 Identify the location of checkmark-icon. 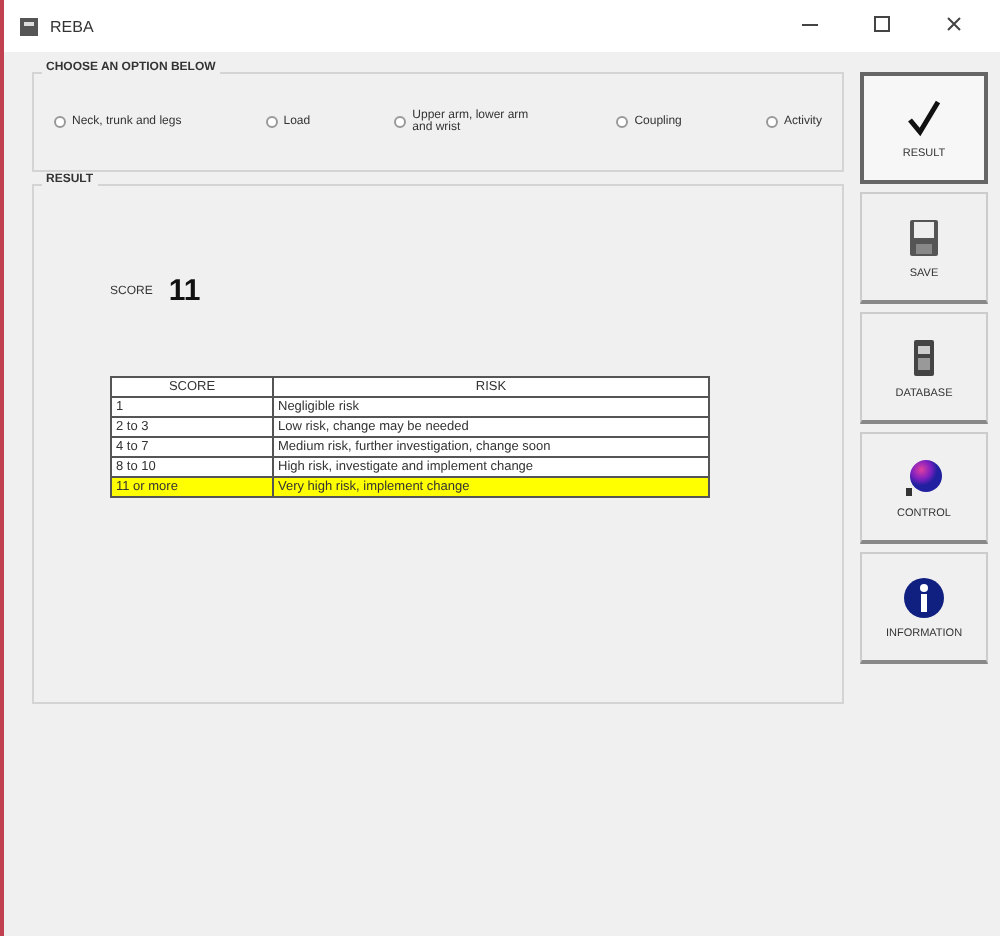
(924, 118).